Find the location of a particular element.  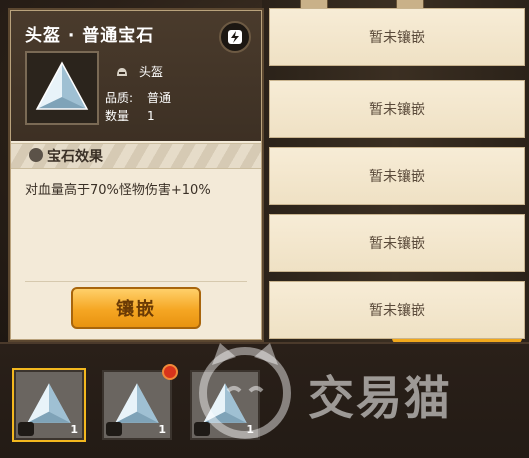

slot-type-row: 头盔 is located at coordinates (139, 71).